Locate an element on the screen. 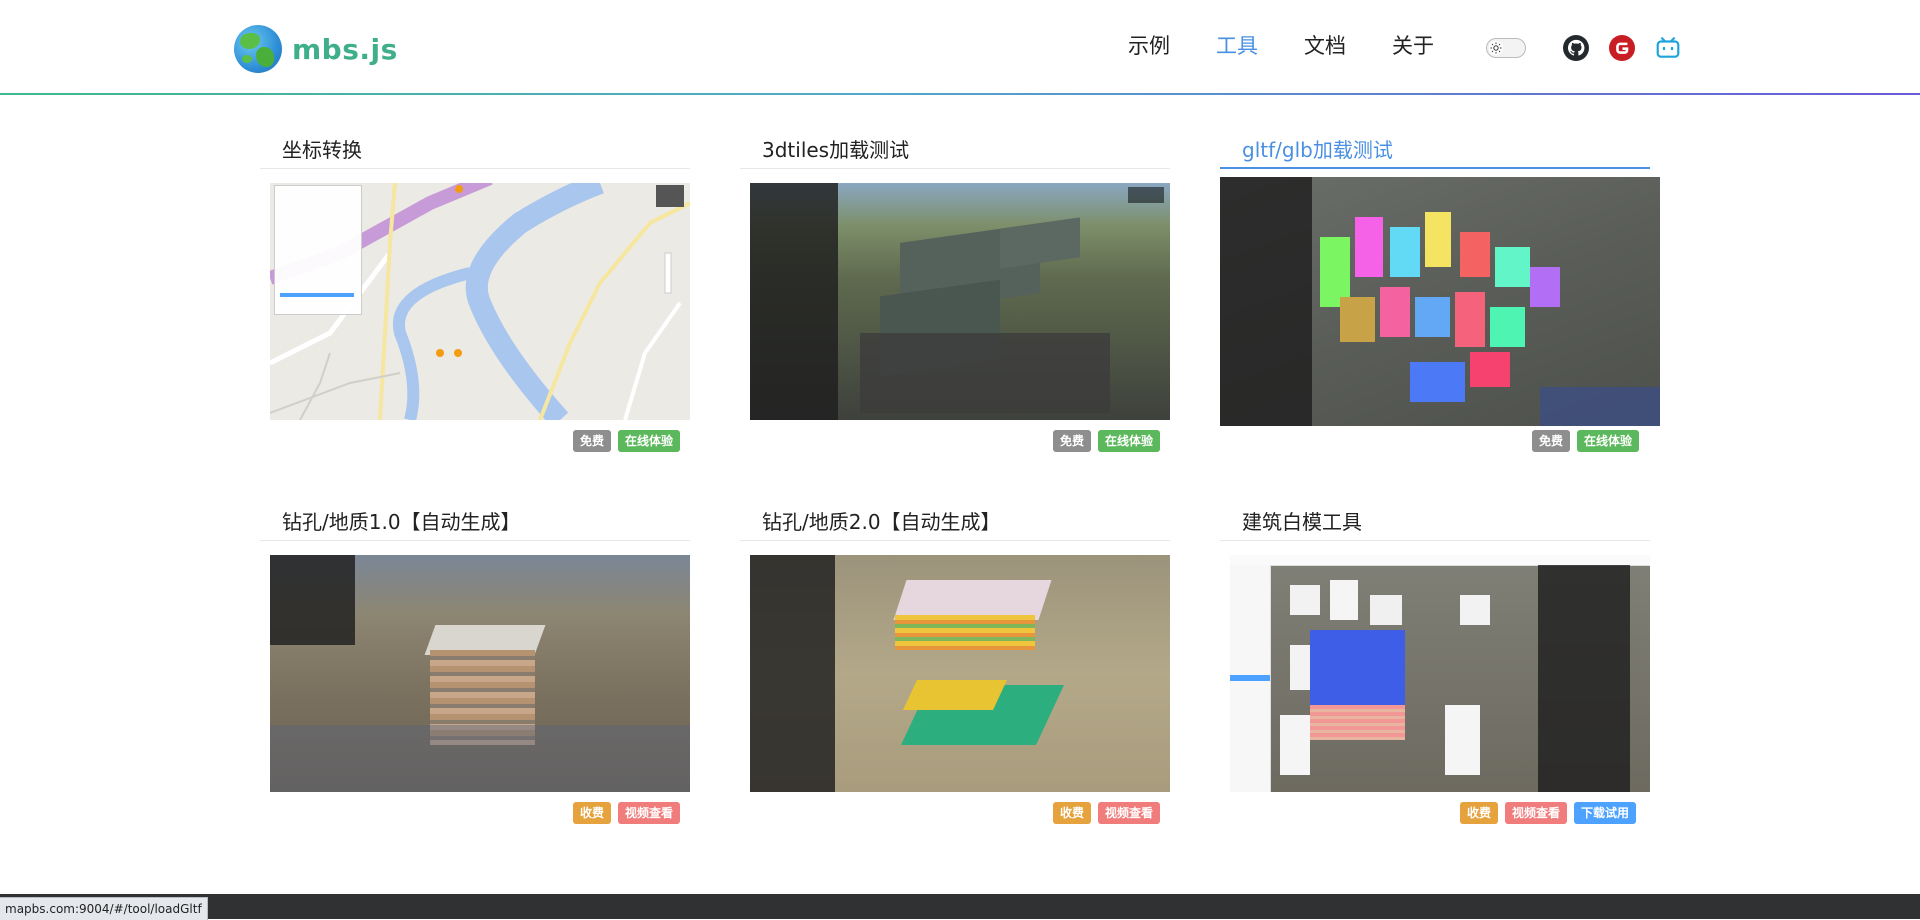 Image resolution: width=1920 pixels, height=920 pixels. download-trial-button: 下载试用 is located at coordinates (1605, 813).